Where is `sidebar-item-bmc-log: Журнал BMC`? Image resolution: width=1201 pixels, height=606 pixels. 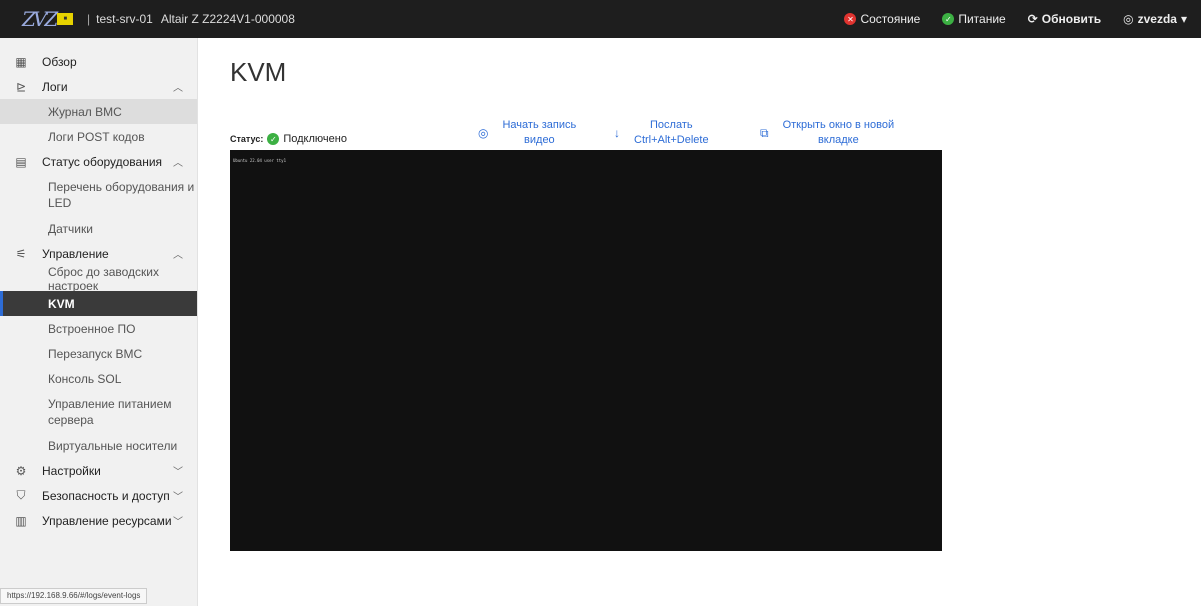
sidebar-item-bmc-log: Журнал BMC is located at coordinates (98, 111).